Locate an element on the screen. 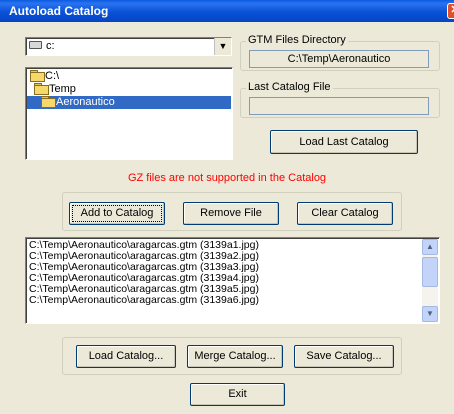 This screenshot has width=454, height=414. scroll-down-icon: ▼ is located at coordinates (430, 314).